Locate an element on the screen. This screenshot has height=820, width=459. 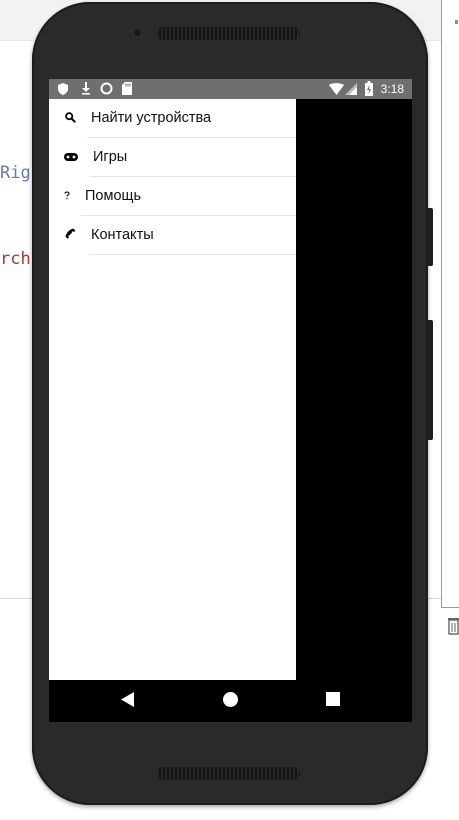
code-fragment-red: rch is located at coordinates (15, 259).